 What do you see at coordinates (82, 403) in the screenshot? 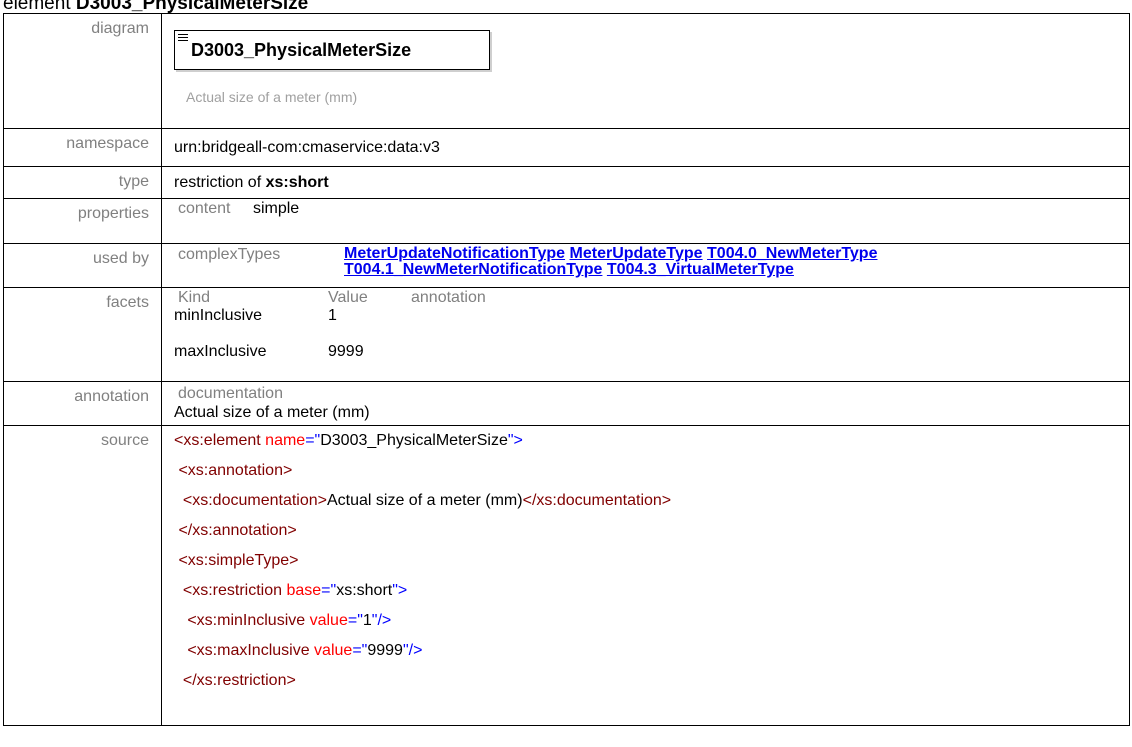
I see `label-annotation: annotation` at bounding box center [82, 403].